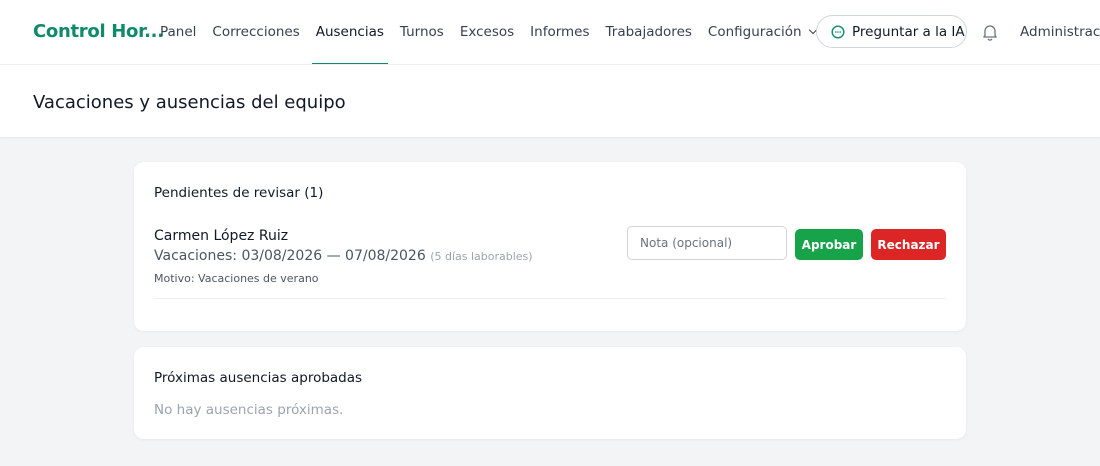 This screenshot has width=1100, height=466. What do you see at coordinates (908, 244) in the screenshot?
I see `reject-button: Rechazar` at bounding box center [908, 244].